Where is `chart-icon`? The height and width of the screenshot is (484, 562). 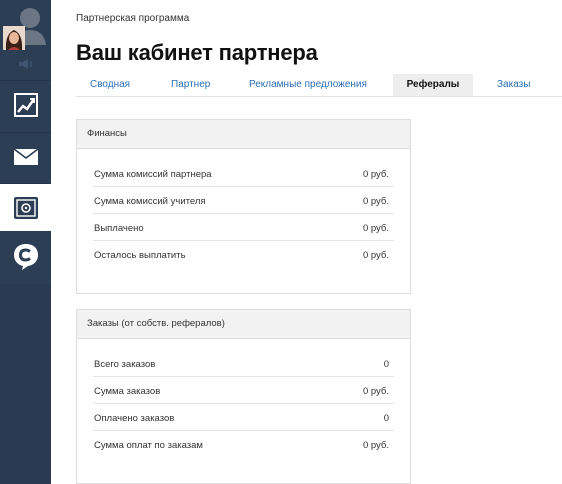 chart-icon is located at coordinates (25, 104).